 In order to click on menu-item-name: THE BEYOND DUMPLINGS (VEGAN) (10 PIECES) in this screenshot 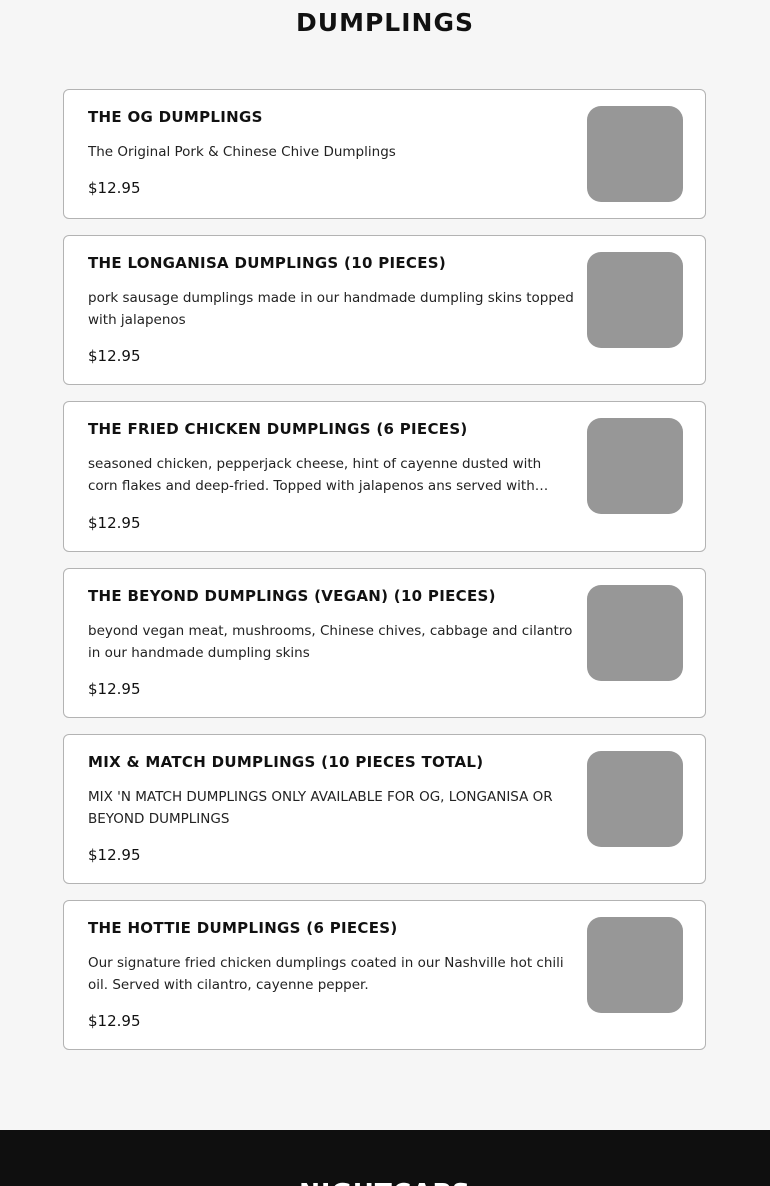, I will do `click(292, 596)`.